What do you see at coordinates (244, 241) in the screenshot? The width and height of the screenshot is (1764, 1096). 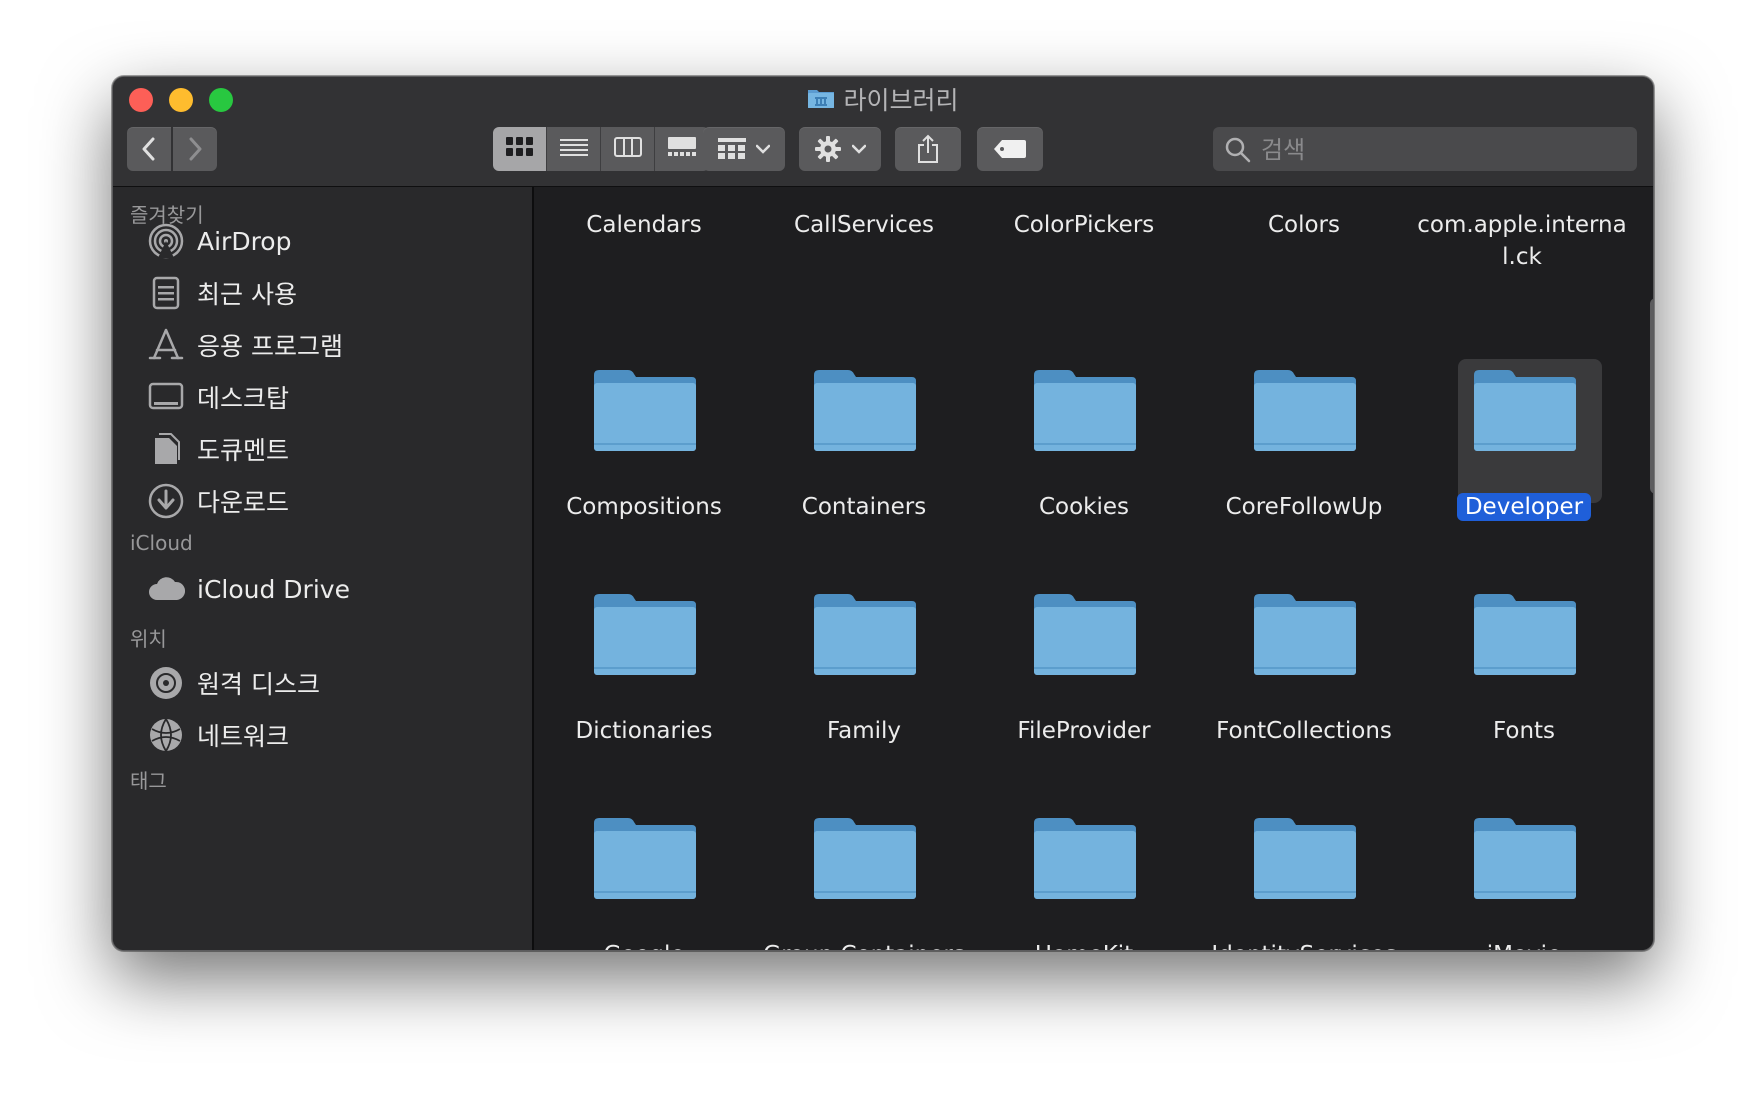 I see `sidebar-item-label: AirDrop` at bounding box center [244, 241].